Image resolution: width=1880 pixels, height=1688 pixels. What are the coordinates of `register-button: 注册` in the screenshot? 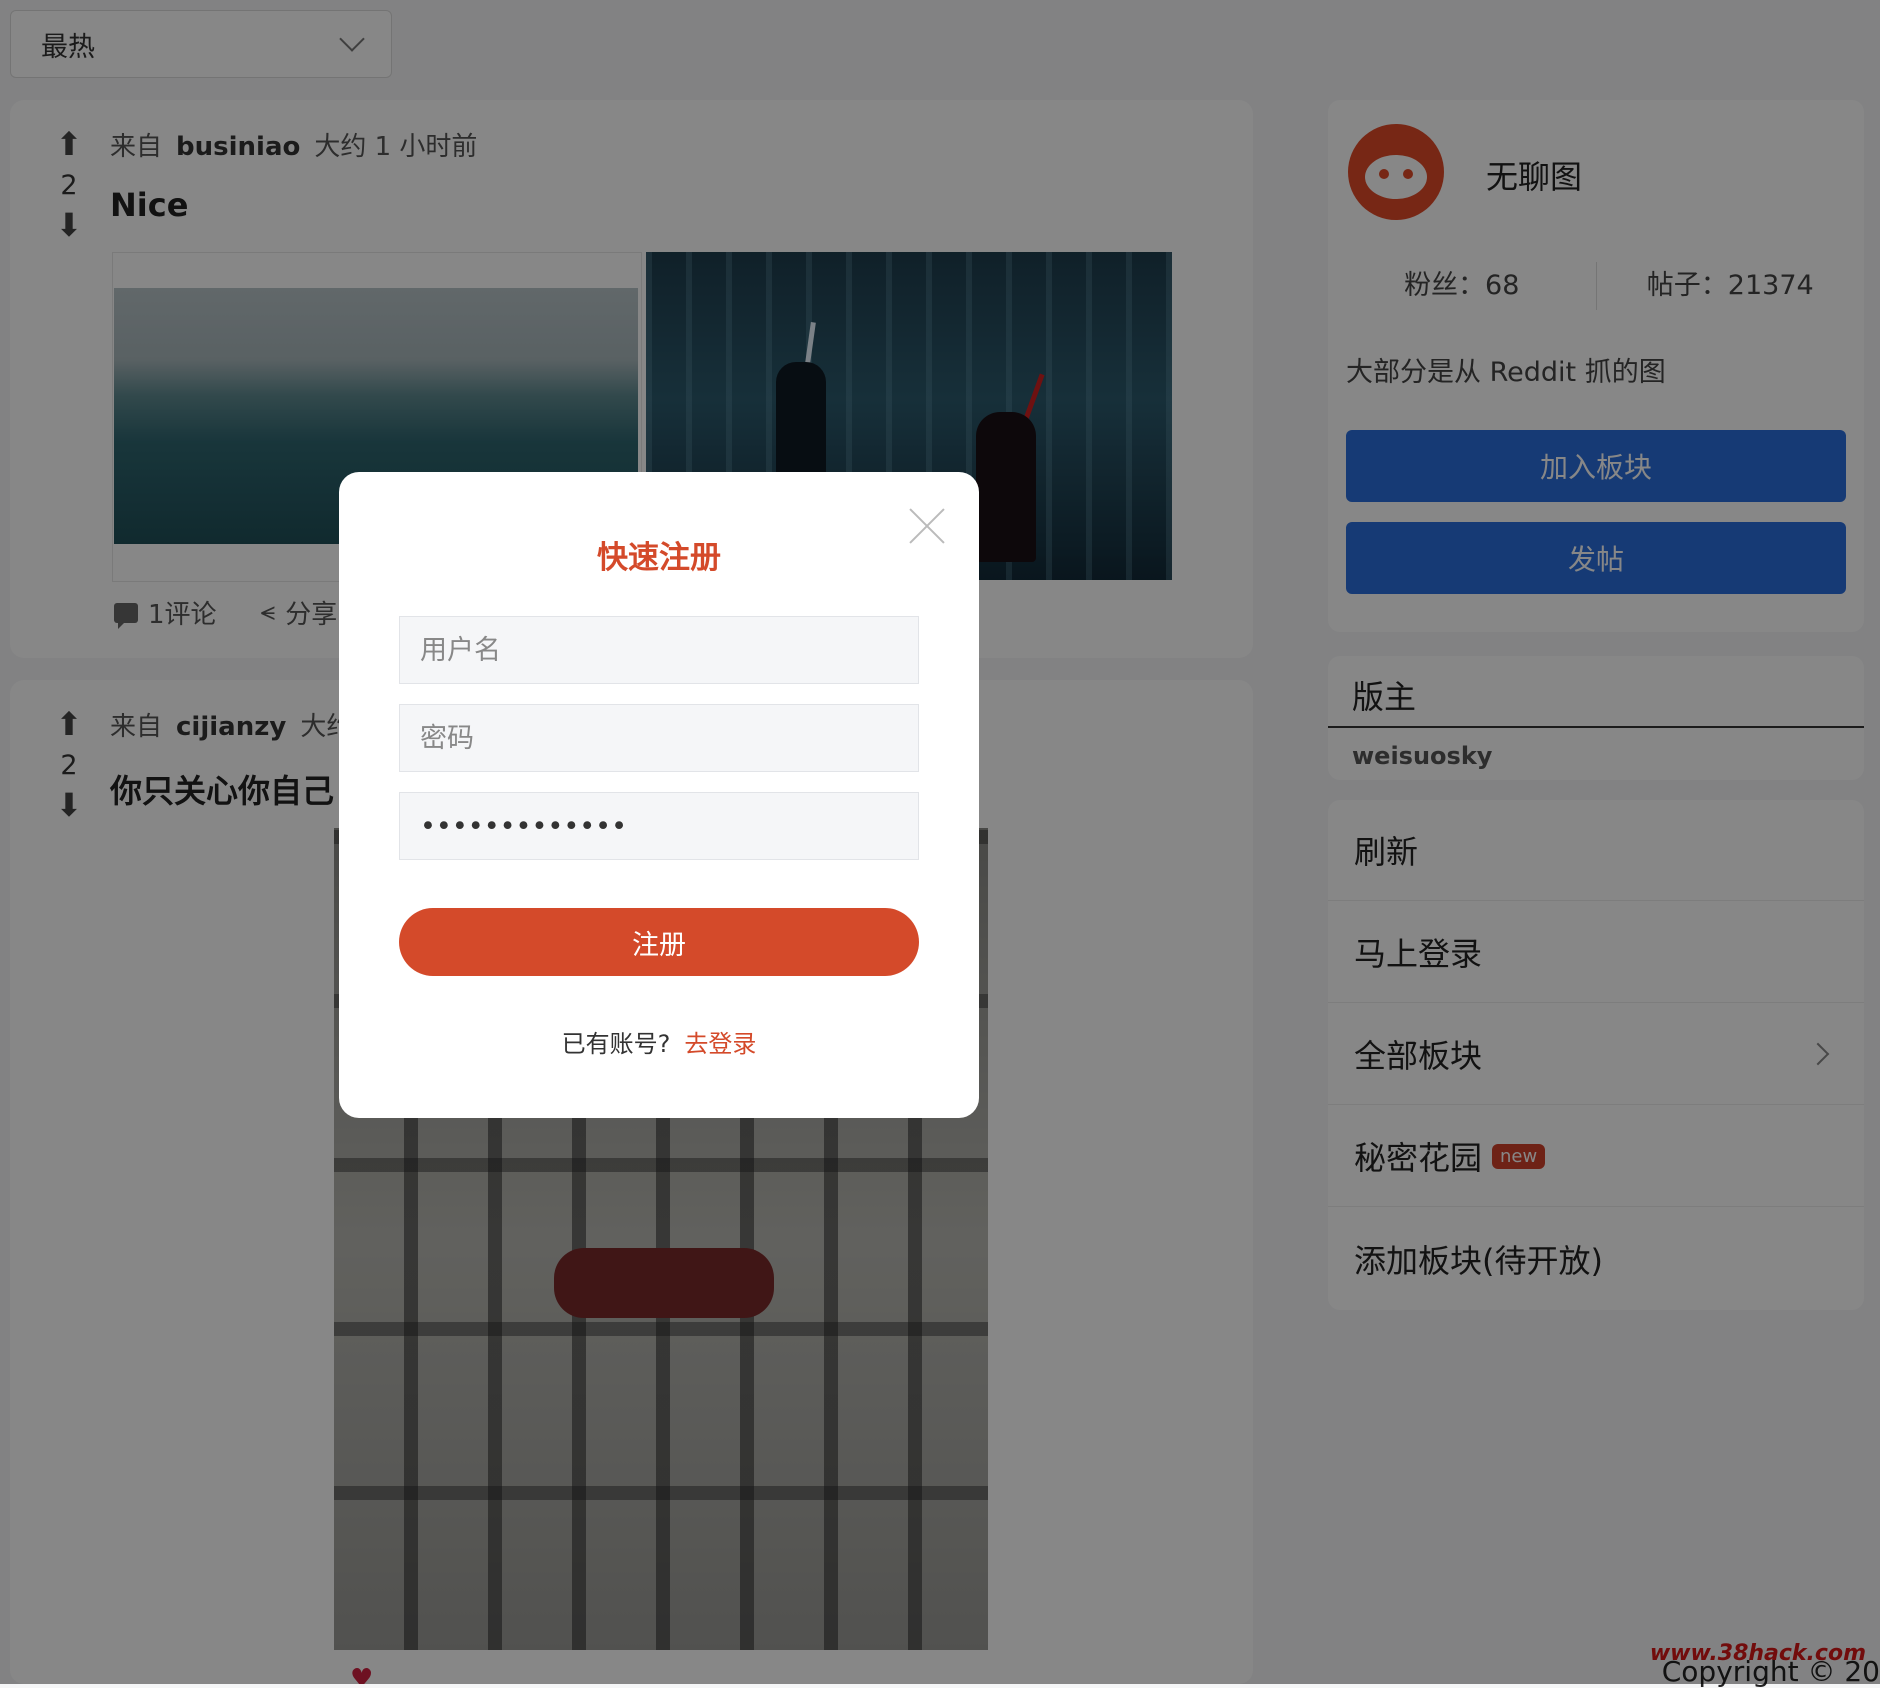 It's located at (659, 942).